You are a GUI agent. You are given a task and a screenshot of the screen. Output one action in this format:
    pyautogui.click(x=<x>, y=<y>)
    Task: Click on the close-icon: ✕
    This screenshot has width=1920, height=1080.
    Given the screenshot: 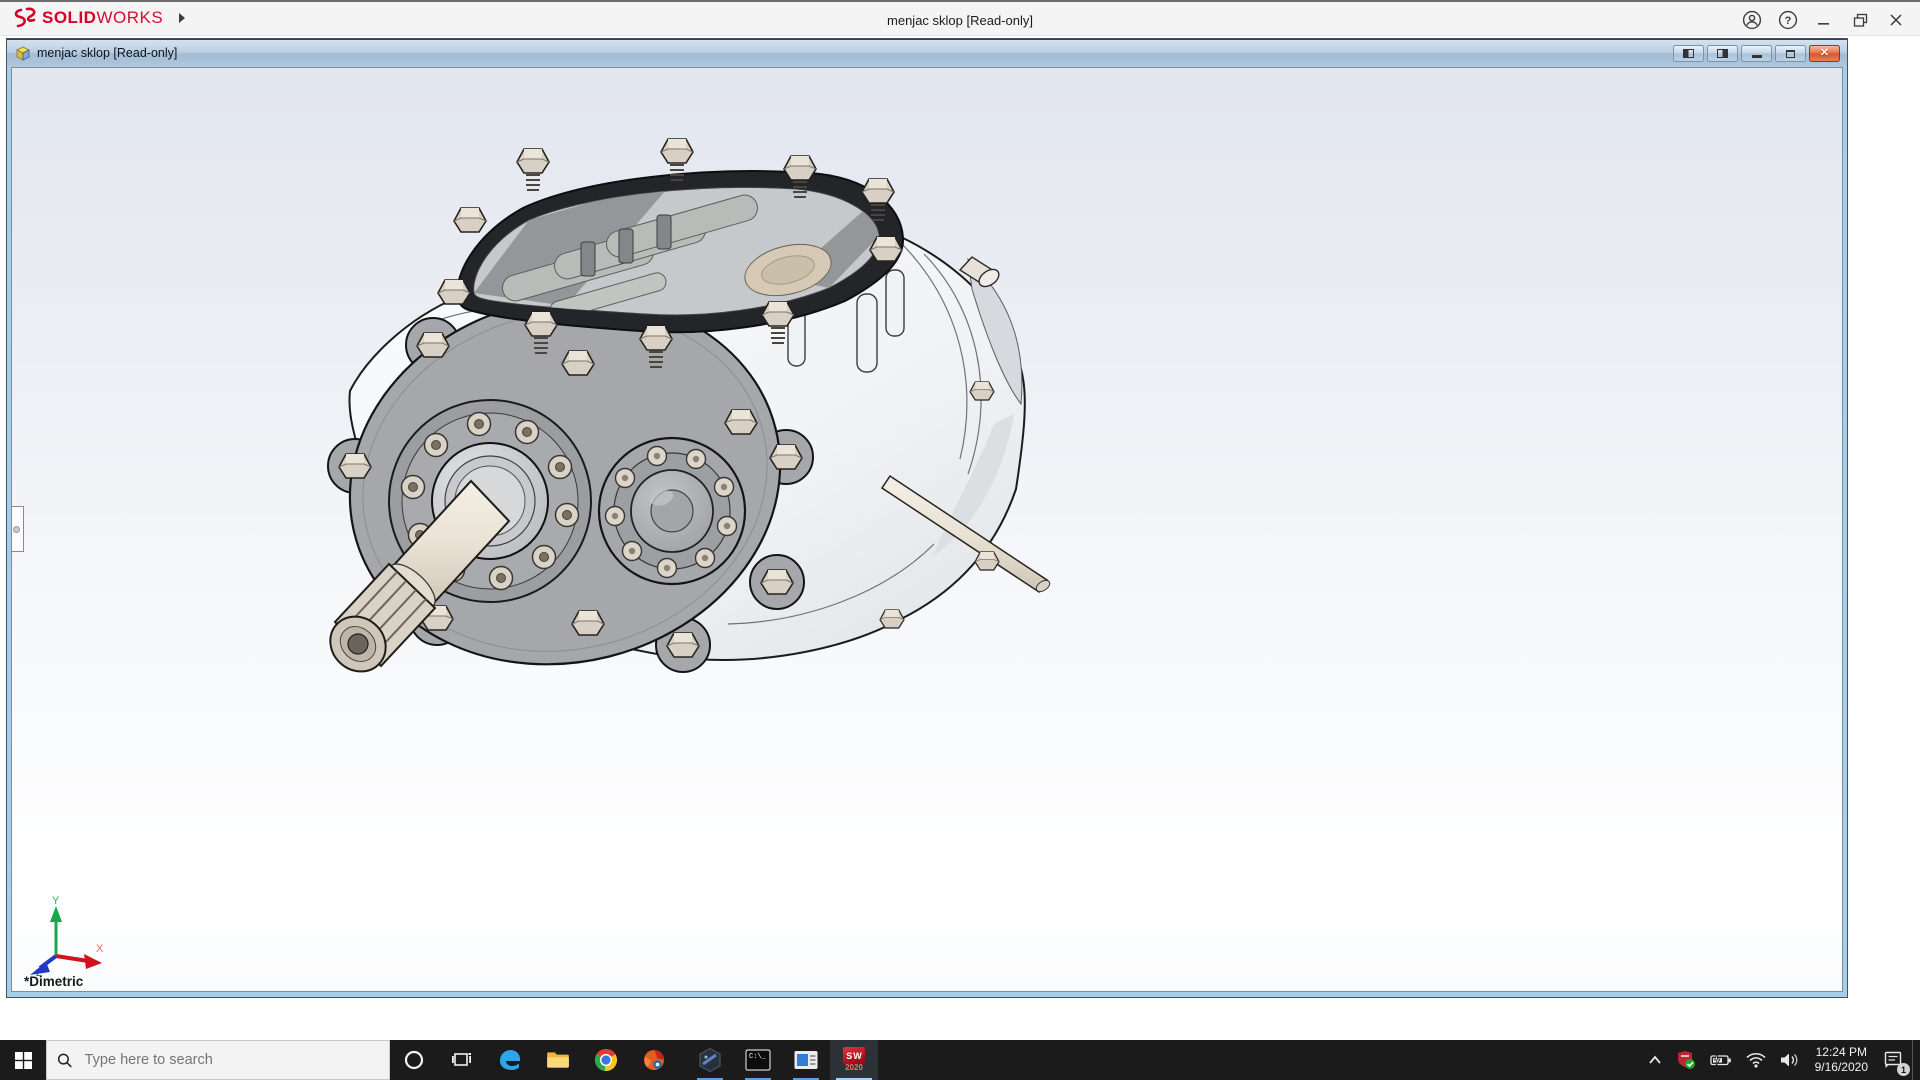 What is the action you would take?
    pyautogui.click(x=1824, y=53)
    